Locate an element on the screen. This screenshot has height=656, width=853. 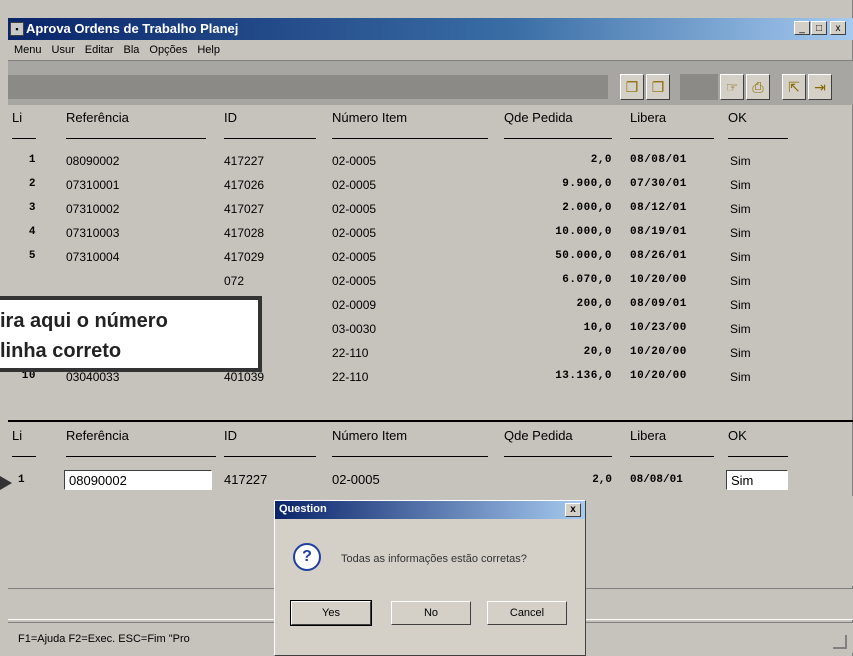
cell-referencia: 07310004 is located at coordinates (93, 257).